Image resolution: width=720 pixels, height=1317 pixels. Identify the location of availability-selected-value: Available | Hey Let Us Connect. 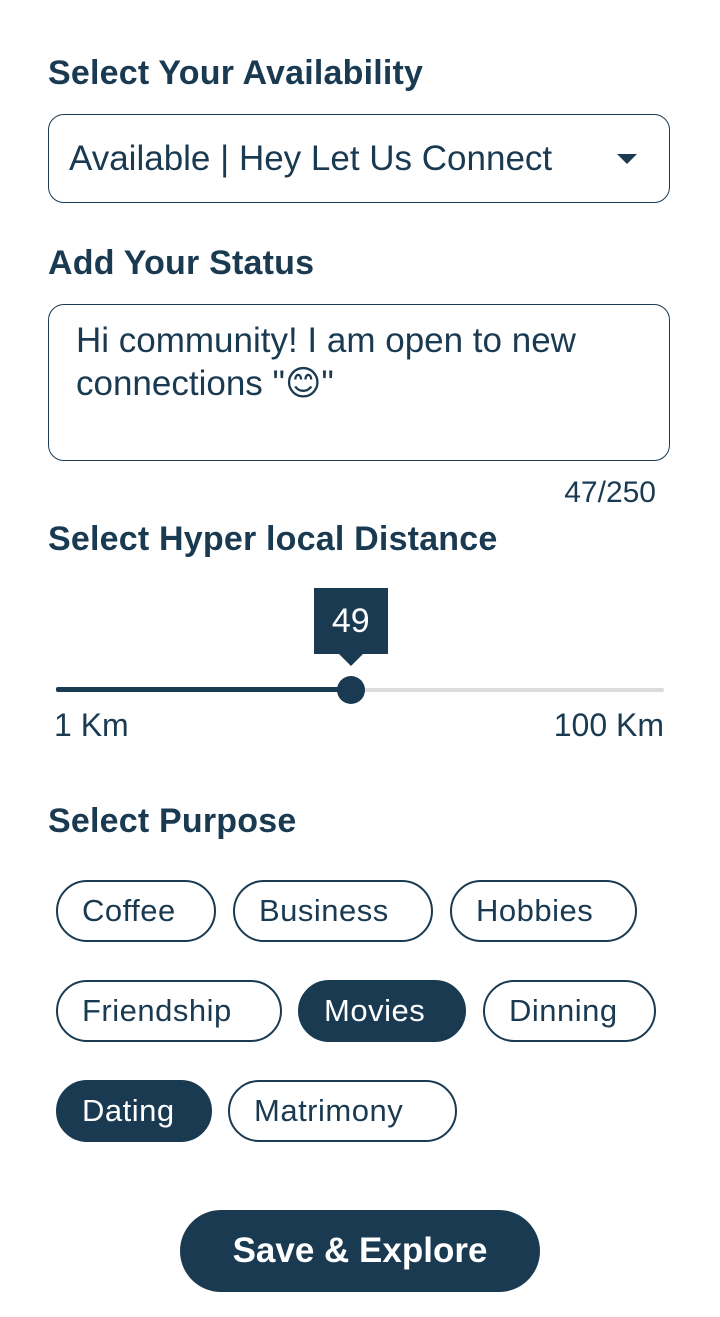
(311, 158).